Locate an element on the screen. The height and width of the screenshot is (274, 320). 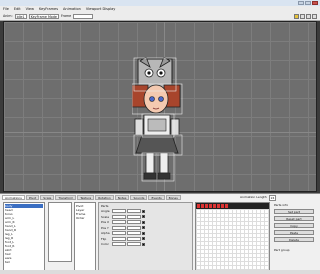
menu-edit: Edit is located at coordinates (17, 9).